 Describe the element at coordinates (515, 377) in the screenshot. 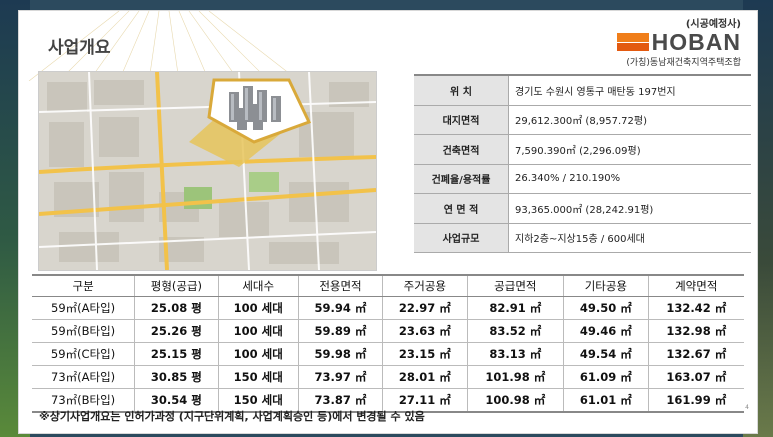

I see `spec-cell: 101.98 ㎡` at that location.